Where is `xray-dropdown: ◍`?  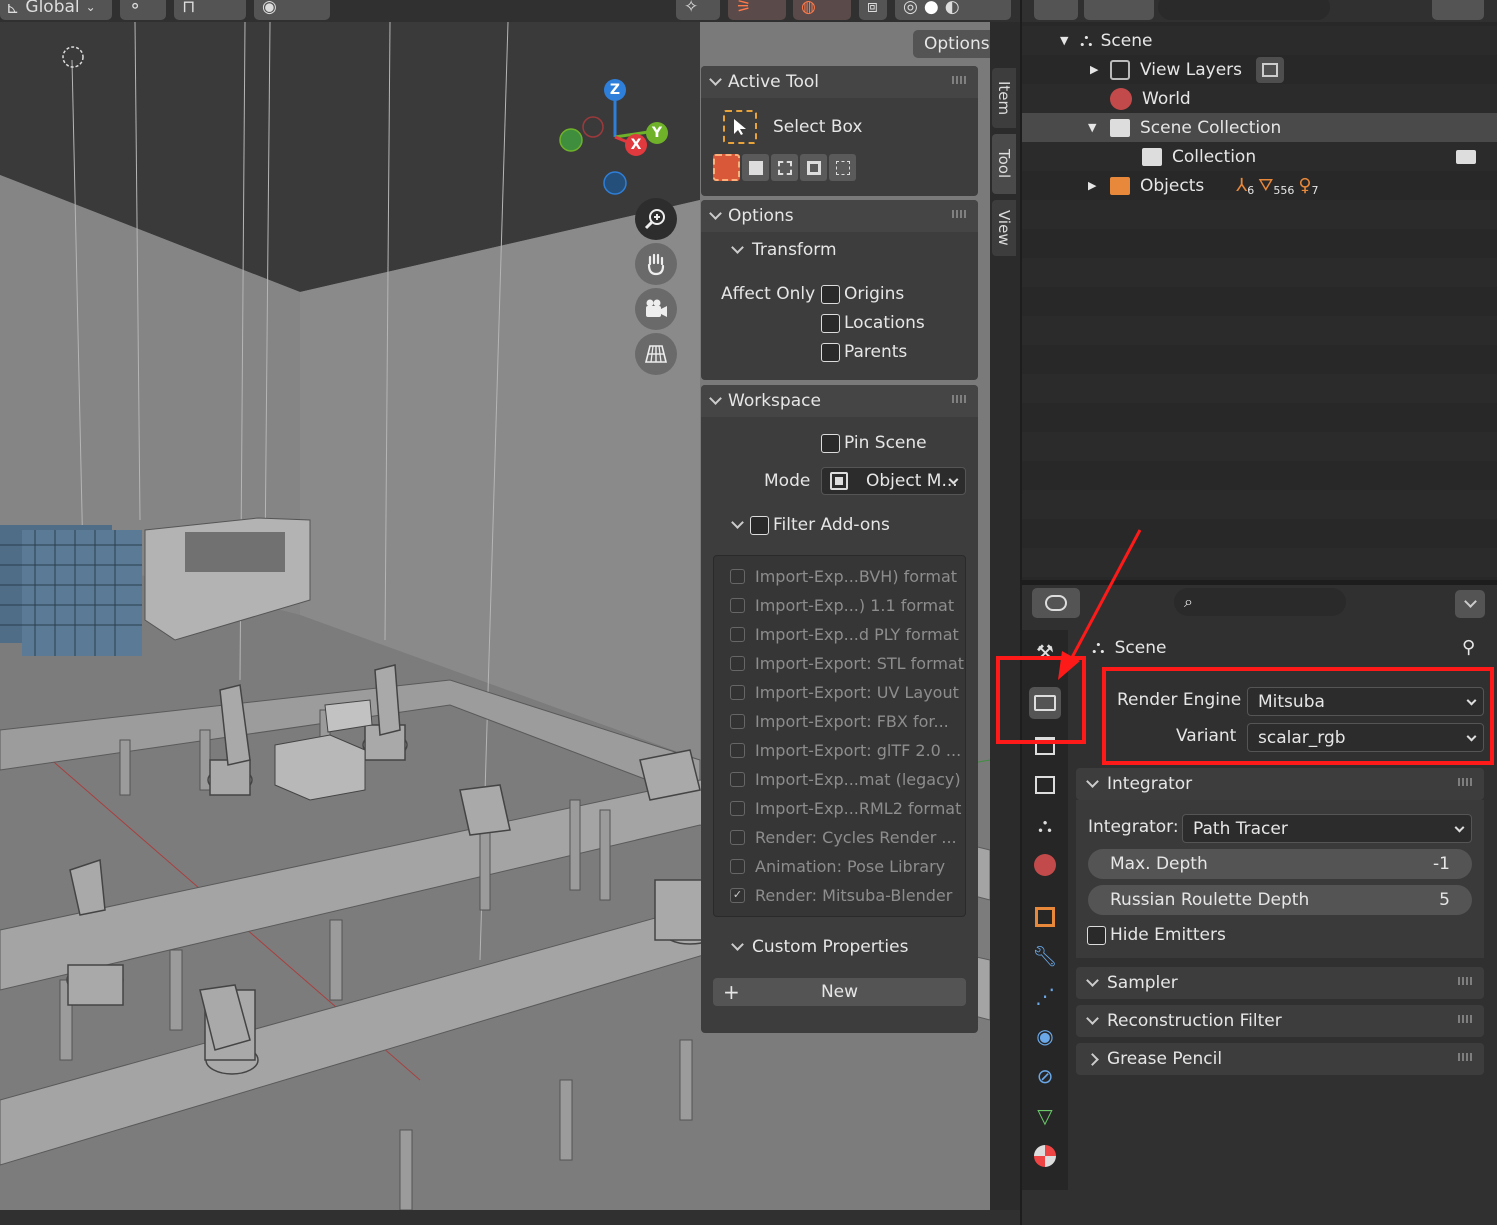 xray-dropdown: ◍ is located at coordinates (822, 10).